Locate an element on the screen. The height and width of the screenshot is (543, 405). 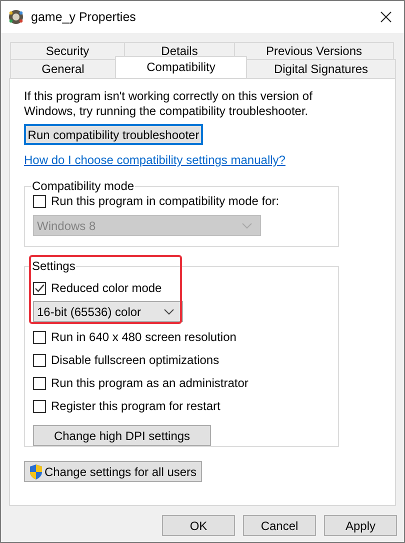
app-icon is located at coordinates (16, 17).